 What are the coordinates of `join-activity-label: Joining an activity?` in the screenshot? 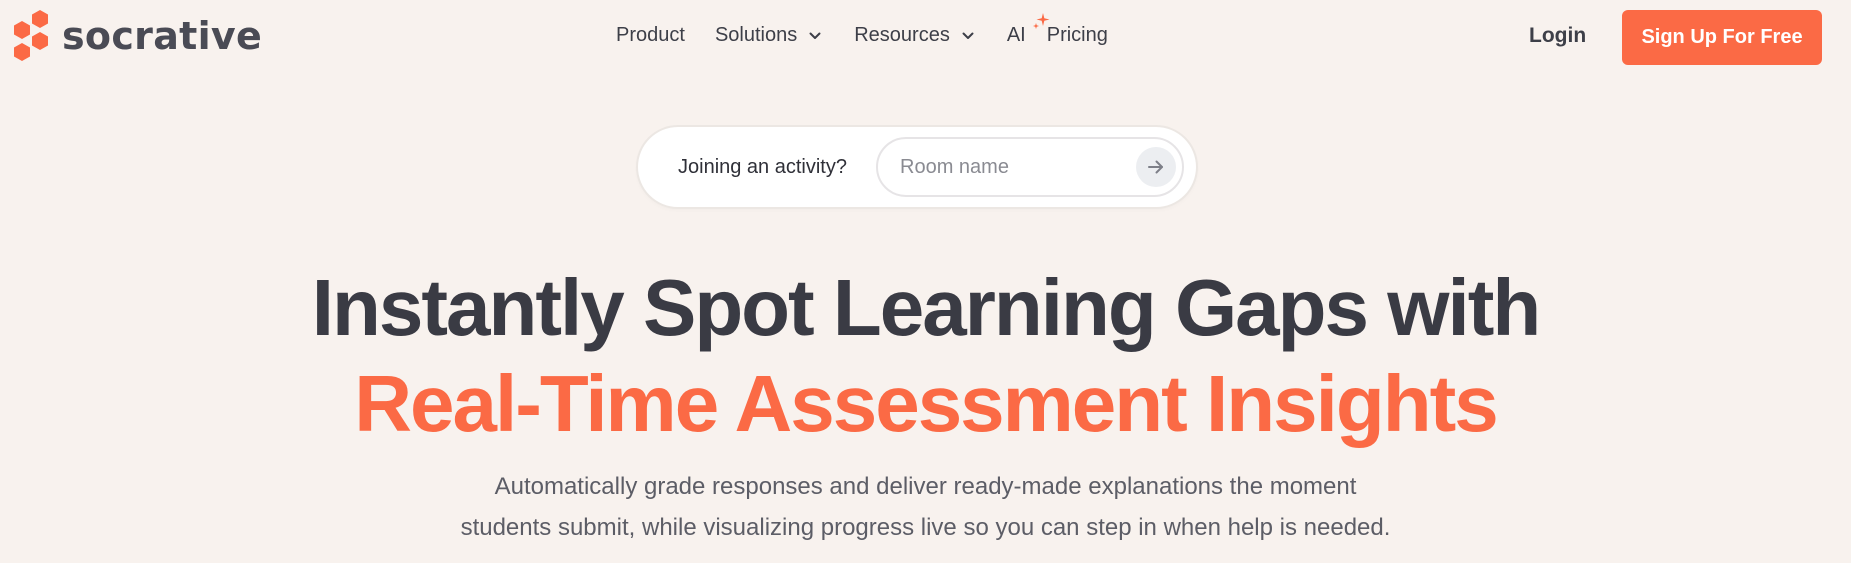 It's located at (762, 166).